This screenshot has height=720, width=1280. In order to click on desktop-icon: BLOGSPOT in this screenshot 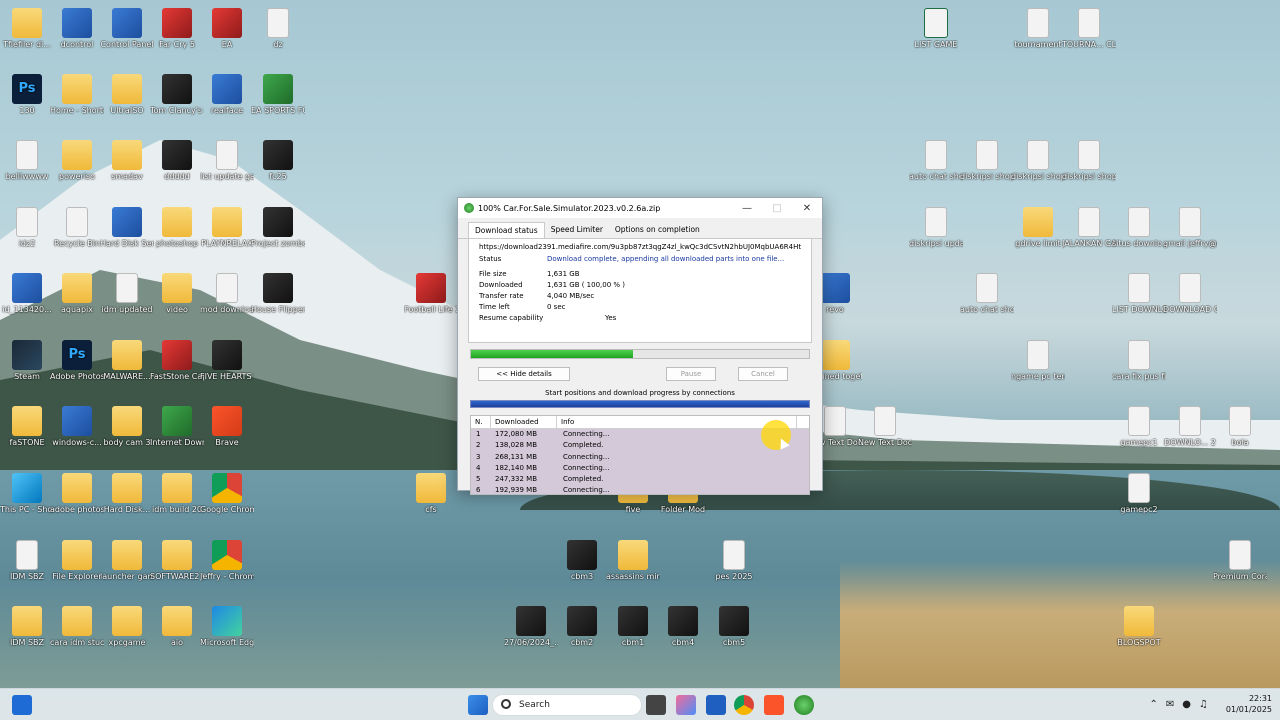, I will do `click(1139, 627)`.